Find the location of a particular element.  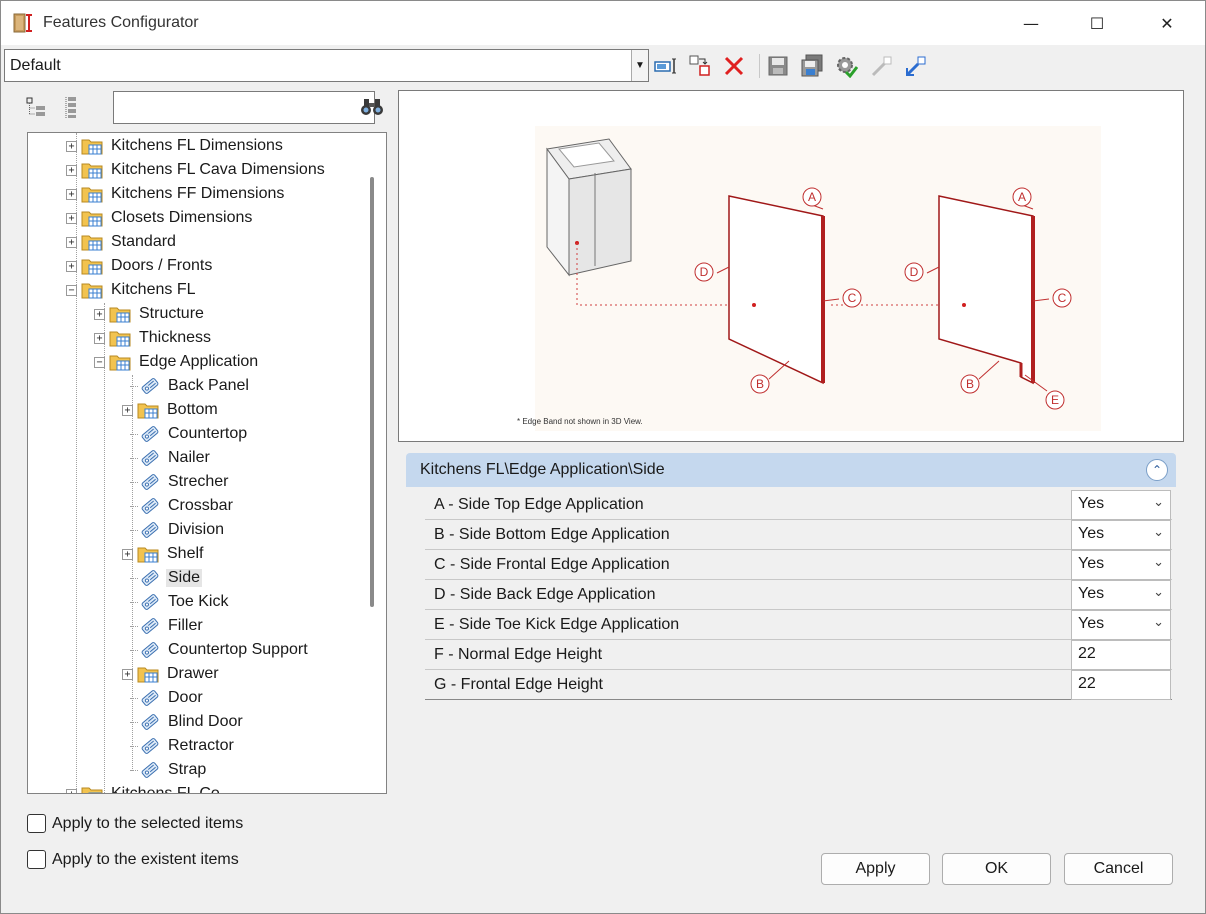

collapse-all-icon is located at coordinates (72, 109).